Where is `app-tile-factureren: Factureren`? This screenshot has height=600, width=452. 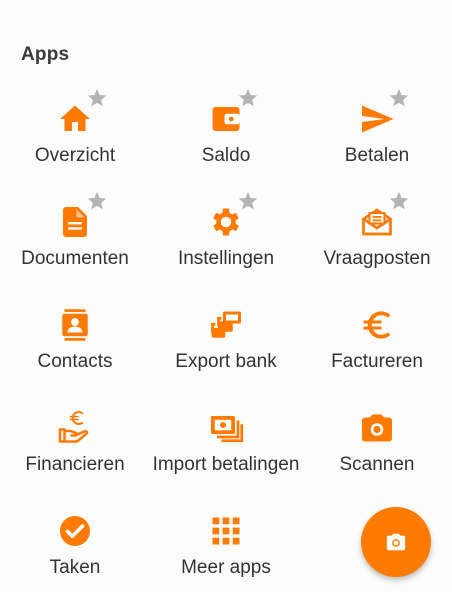
app-tile-factureren: Factureren is located at coordinates (377, 342).